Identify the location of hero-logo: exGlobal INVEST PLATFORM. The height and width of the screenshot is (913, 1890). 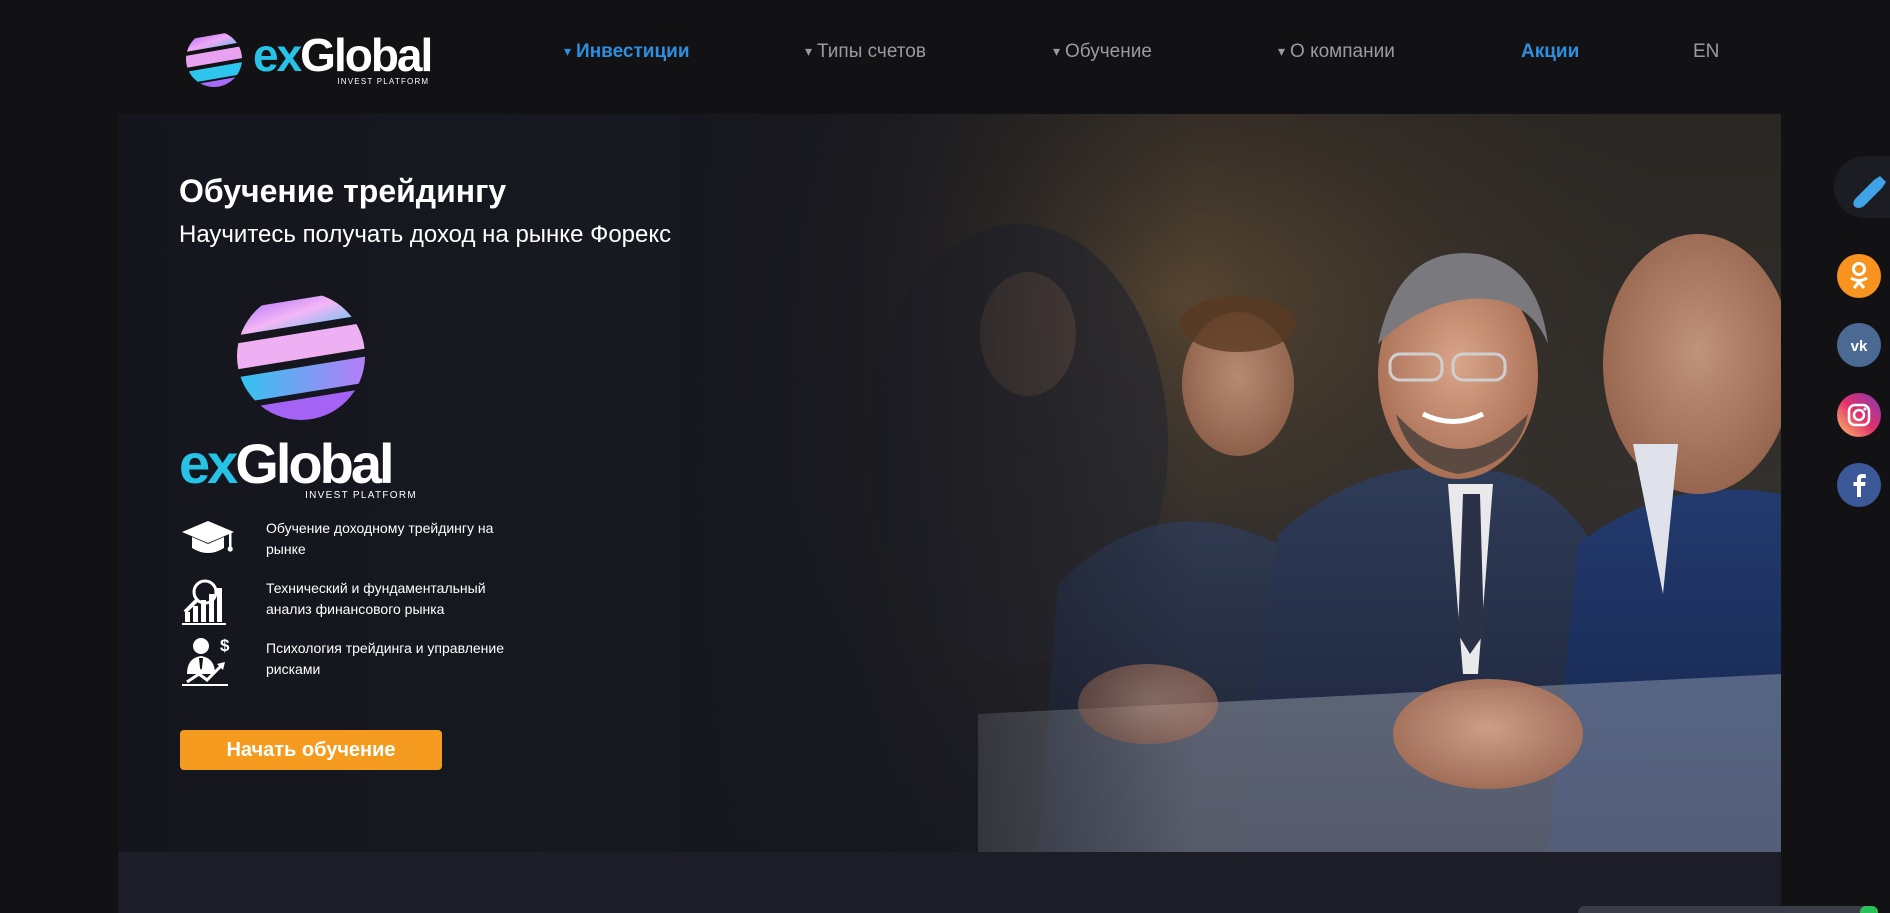
(301, 395).